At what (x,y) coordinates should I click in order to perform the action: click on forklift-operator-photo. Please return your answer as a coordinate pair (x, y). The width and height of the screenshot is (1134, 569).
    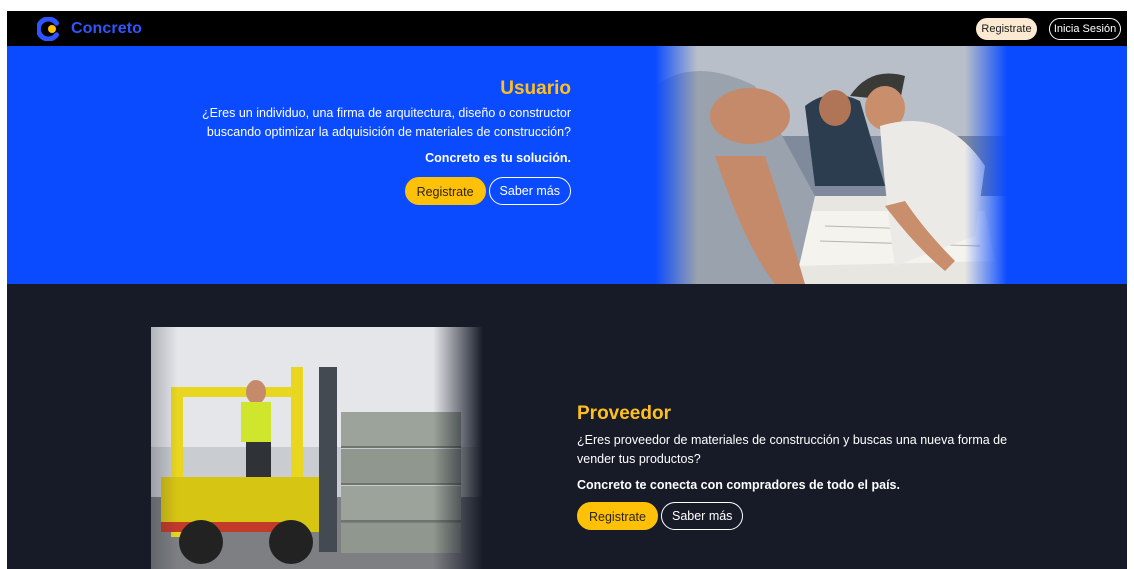
    Looking at the image, I should click on (317, 448).